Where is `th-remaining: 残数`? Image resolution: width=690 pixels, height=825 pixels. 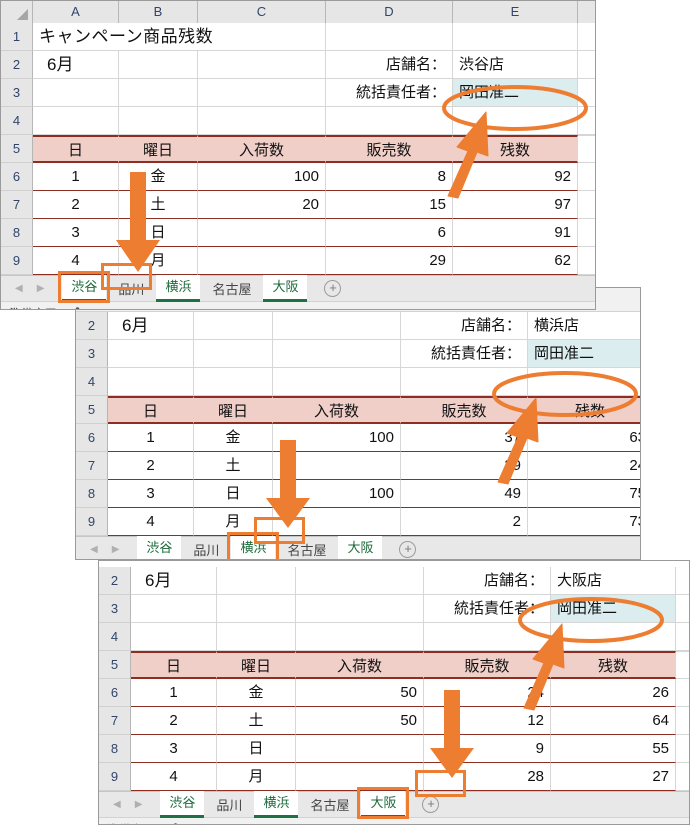
th-remaining: 残数 is located at coordinates (613, 665).